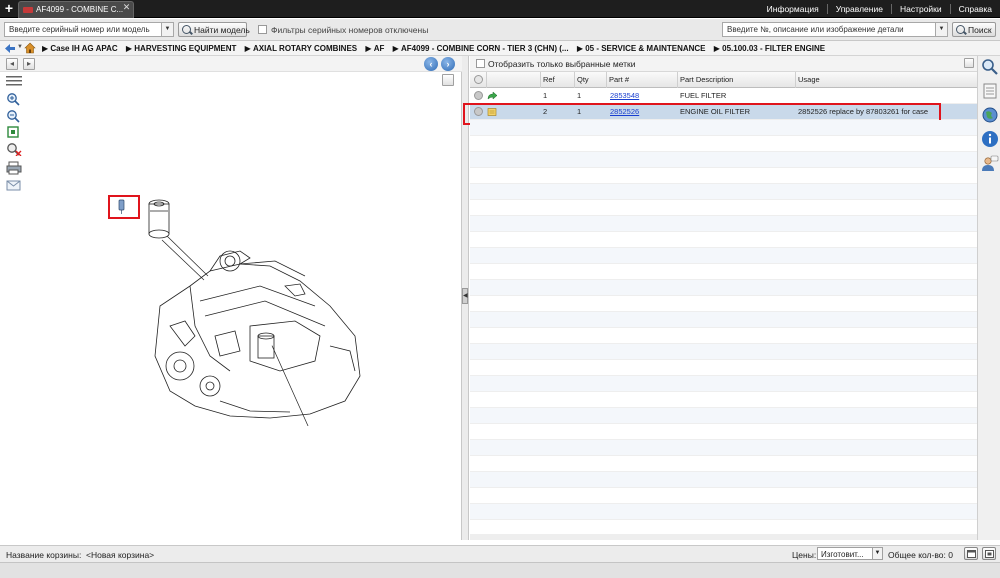 Image resolution: width=1000 pixels, height=578 pixels. Describe the element at coordinates (10, 48) in the screenshot. I see `back-arrow-icon` at that location.